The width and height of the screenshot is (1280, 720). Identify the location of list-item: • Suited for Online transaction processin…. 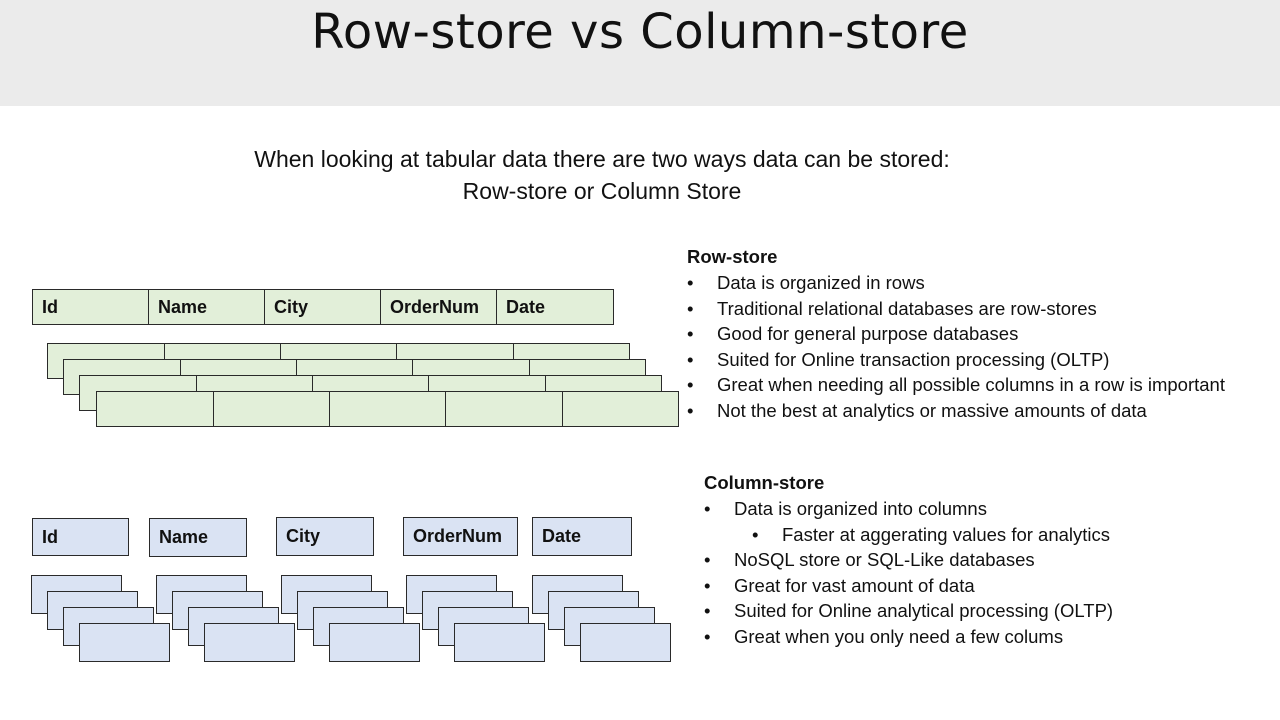
(898, 359).